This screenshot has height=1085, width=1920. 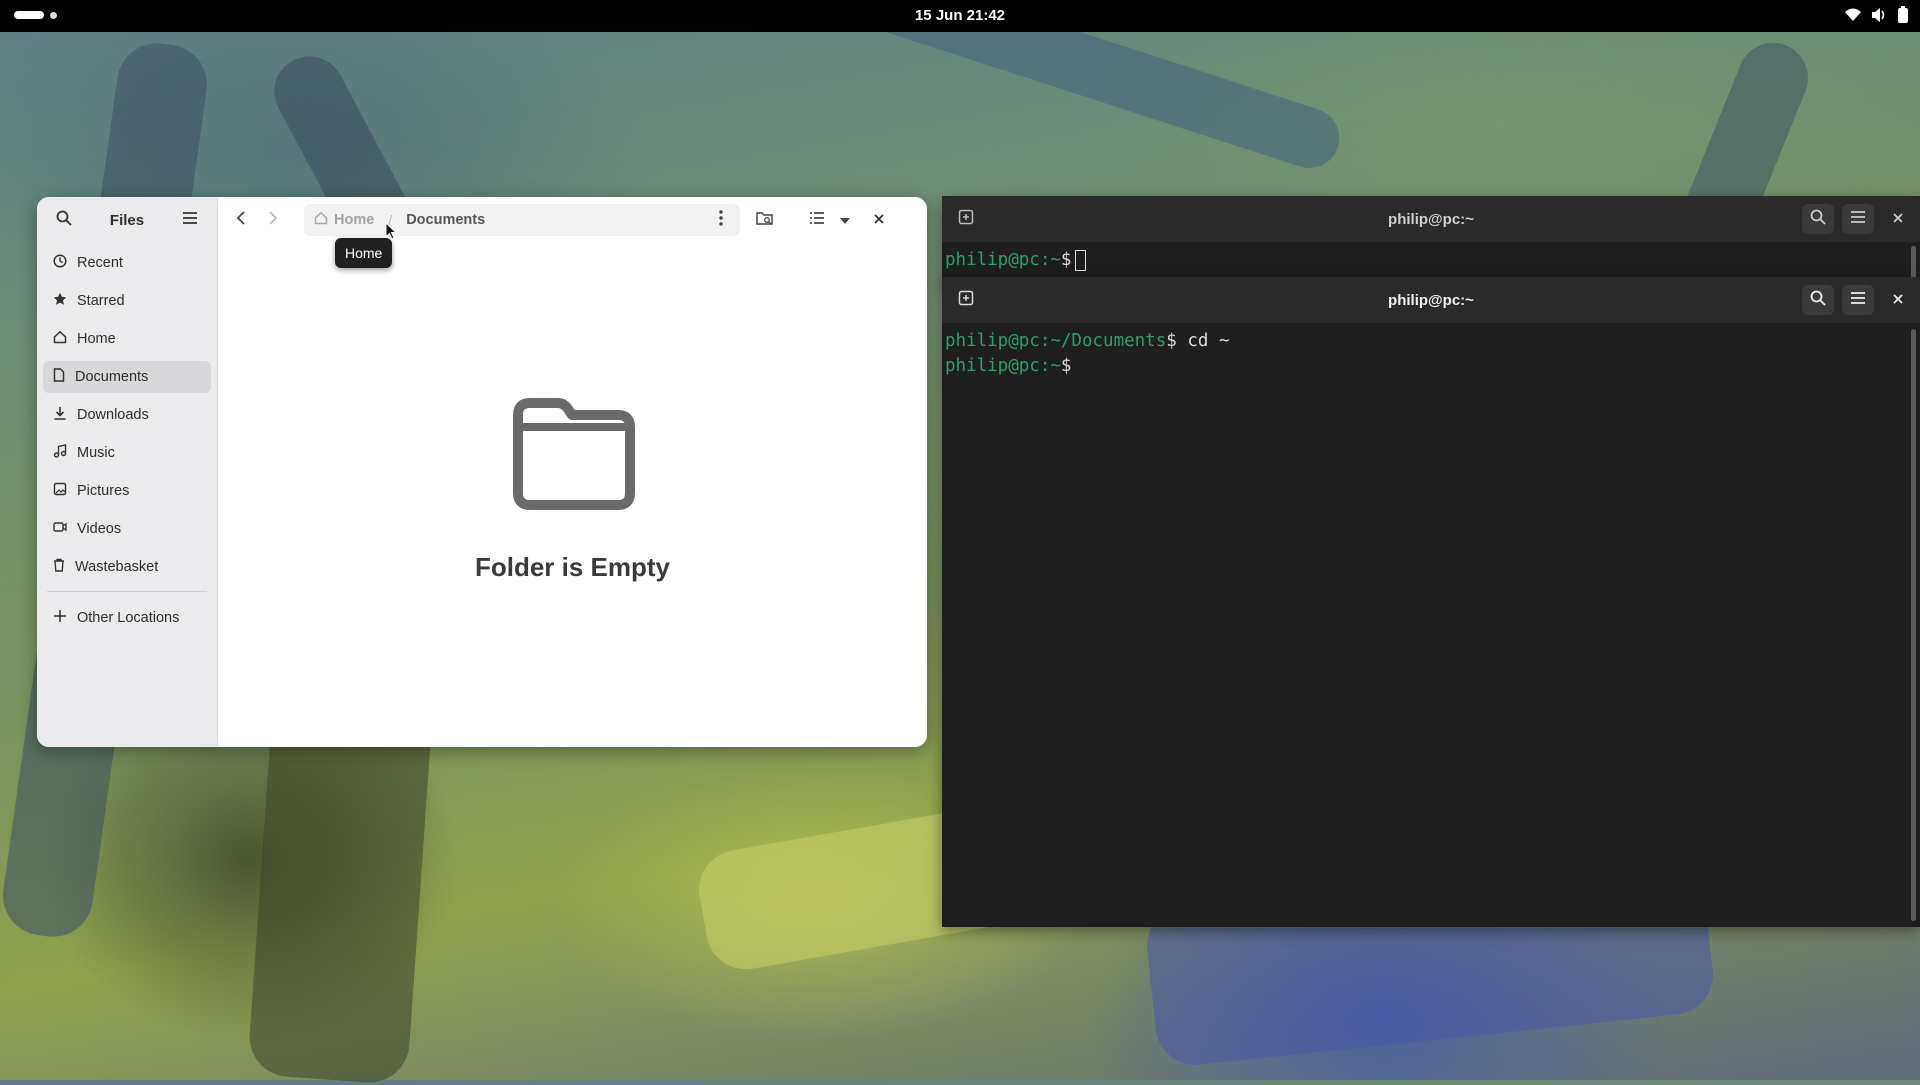 I want to click on sidebar-item-videos: Videos, so click(x=127, y=529).